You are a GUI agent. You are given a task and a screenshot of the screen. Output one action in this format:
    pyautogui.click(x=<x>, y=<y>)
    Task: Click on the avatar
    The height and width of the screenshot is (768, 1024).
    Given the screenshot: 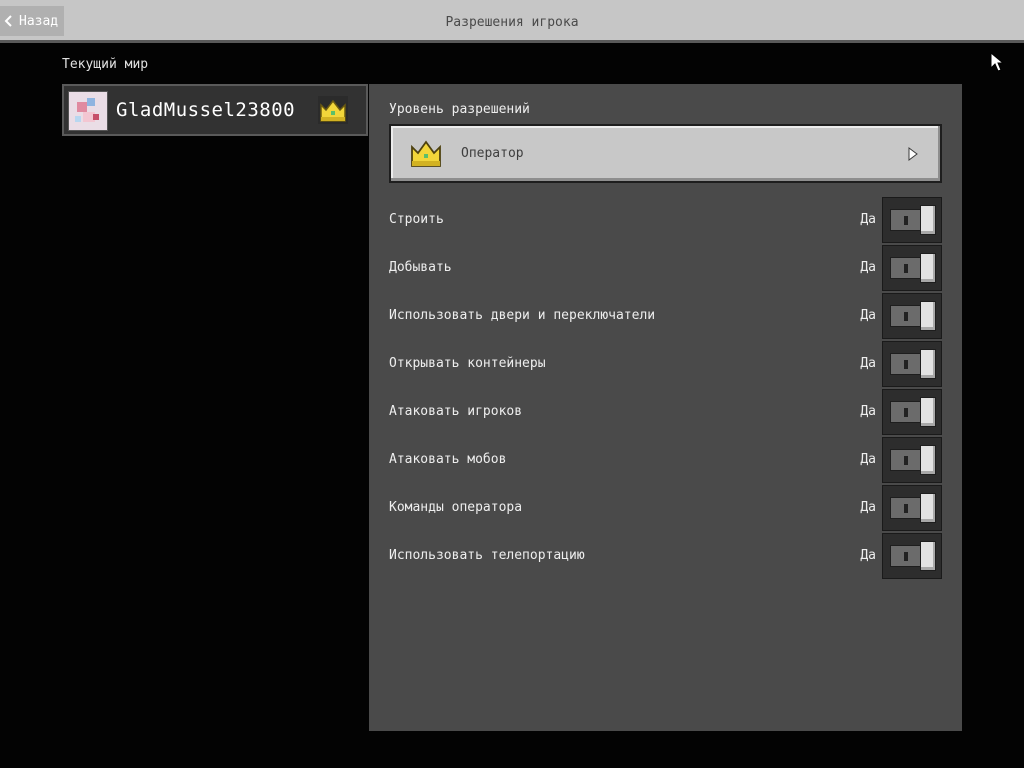 What is the action you would take?
    pyautogui.click(x=88, y=111)
    